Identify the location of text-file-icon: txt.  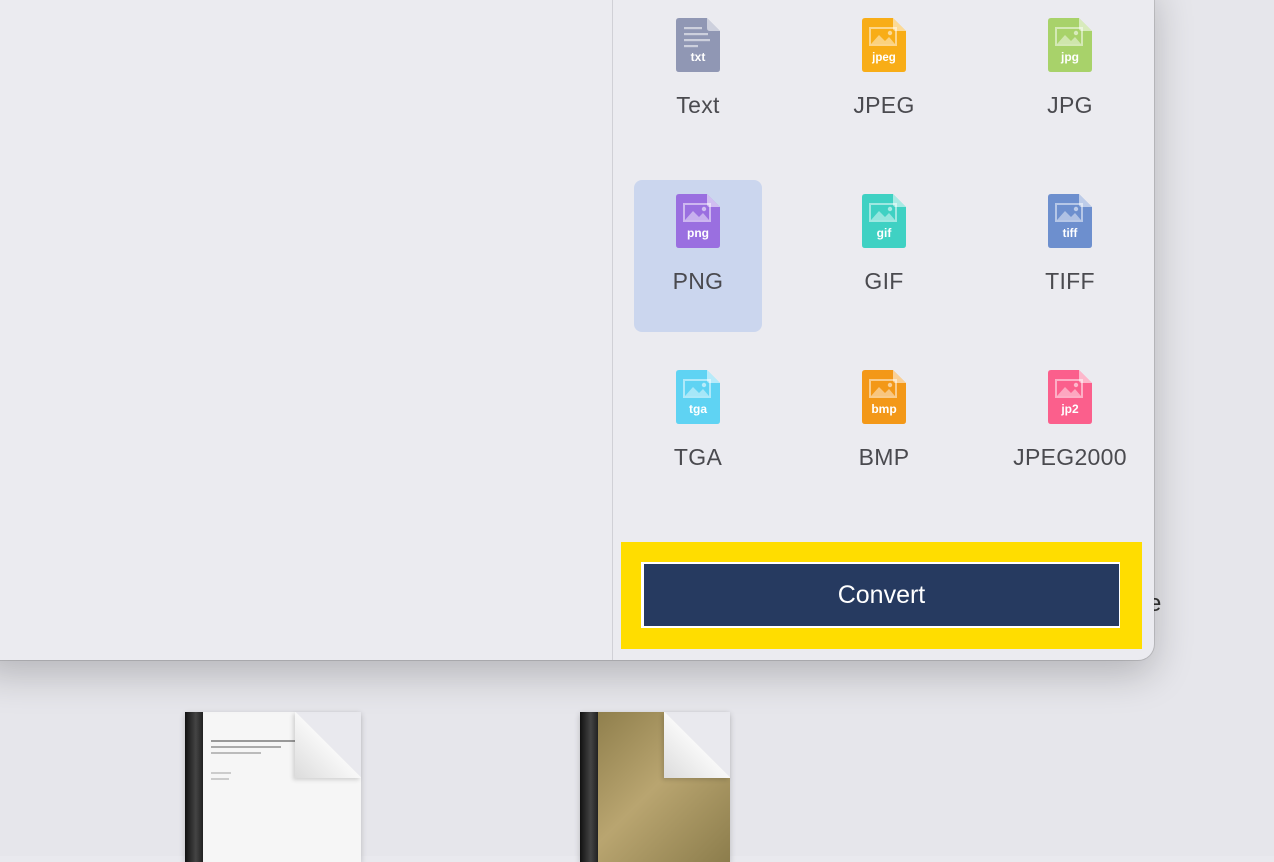
(698, 45).